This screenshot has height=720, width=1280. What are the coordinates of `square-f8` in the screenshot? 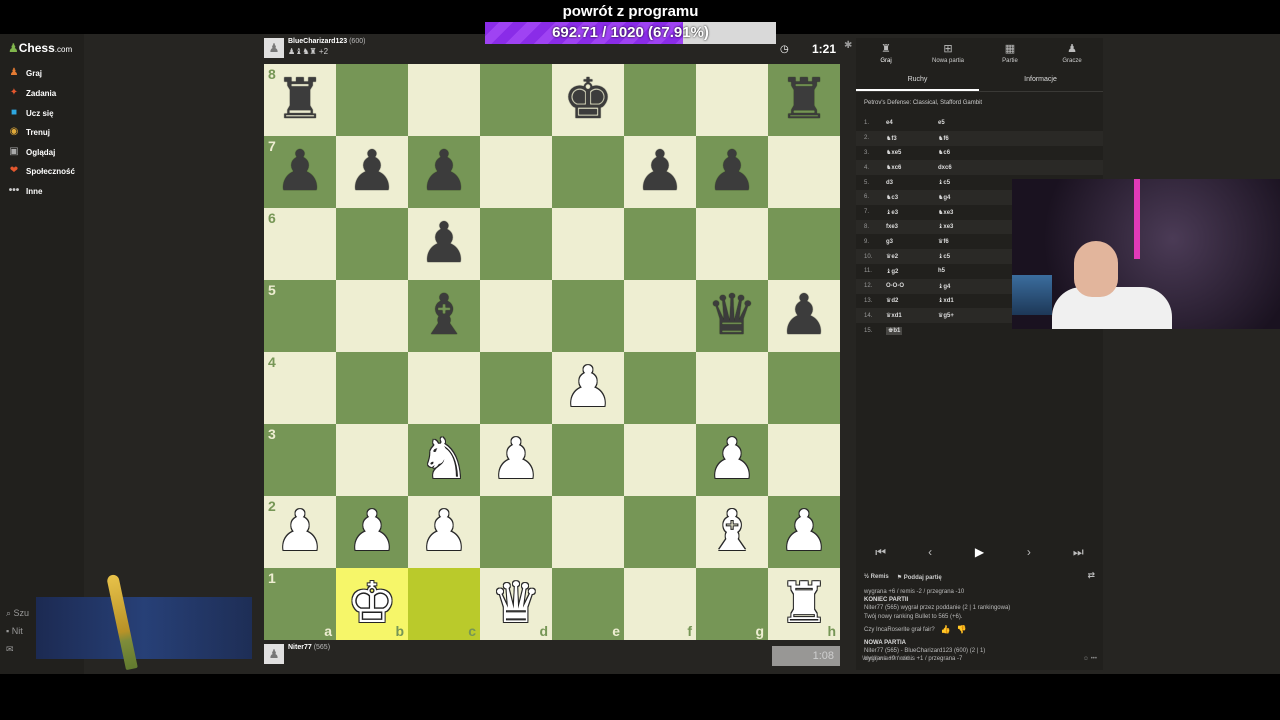 It's located at (660, 100).